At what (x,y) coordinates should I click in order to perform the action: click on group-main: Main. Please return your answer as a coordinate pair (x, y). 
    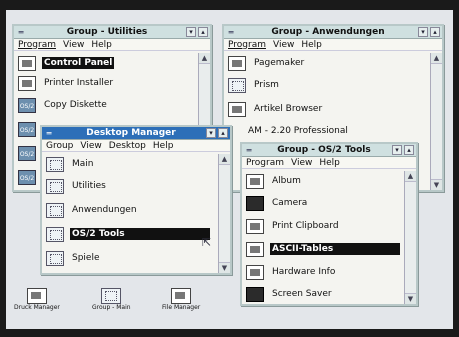
    Looking at the image, I should click on (71, 164).